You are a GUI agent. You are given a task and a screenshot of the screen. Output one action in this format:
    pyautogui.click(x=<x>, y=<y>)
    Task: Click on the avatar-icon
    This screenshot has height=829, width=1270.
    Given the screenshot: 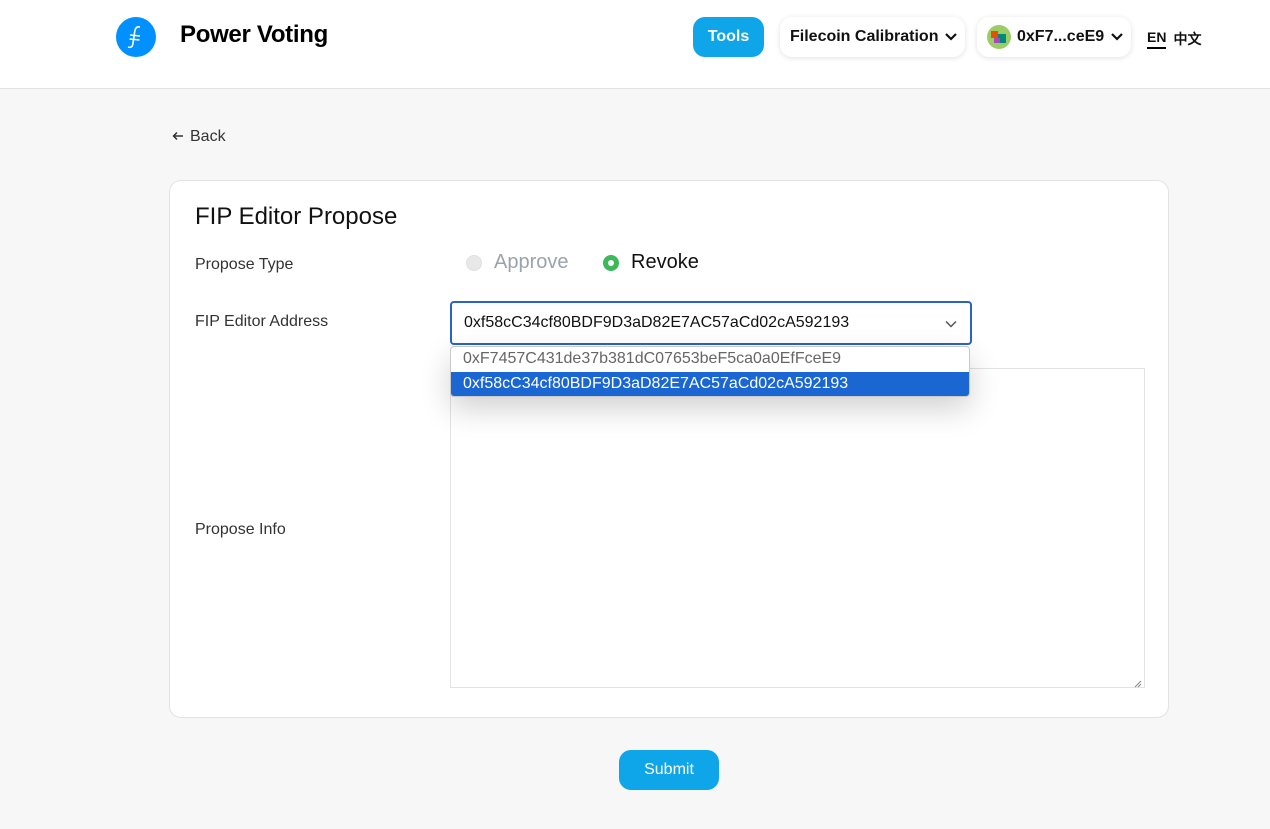 What is the action you would take?
    pyautogui.click(x=999, y=37)
    